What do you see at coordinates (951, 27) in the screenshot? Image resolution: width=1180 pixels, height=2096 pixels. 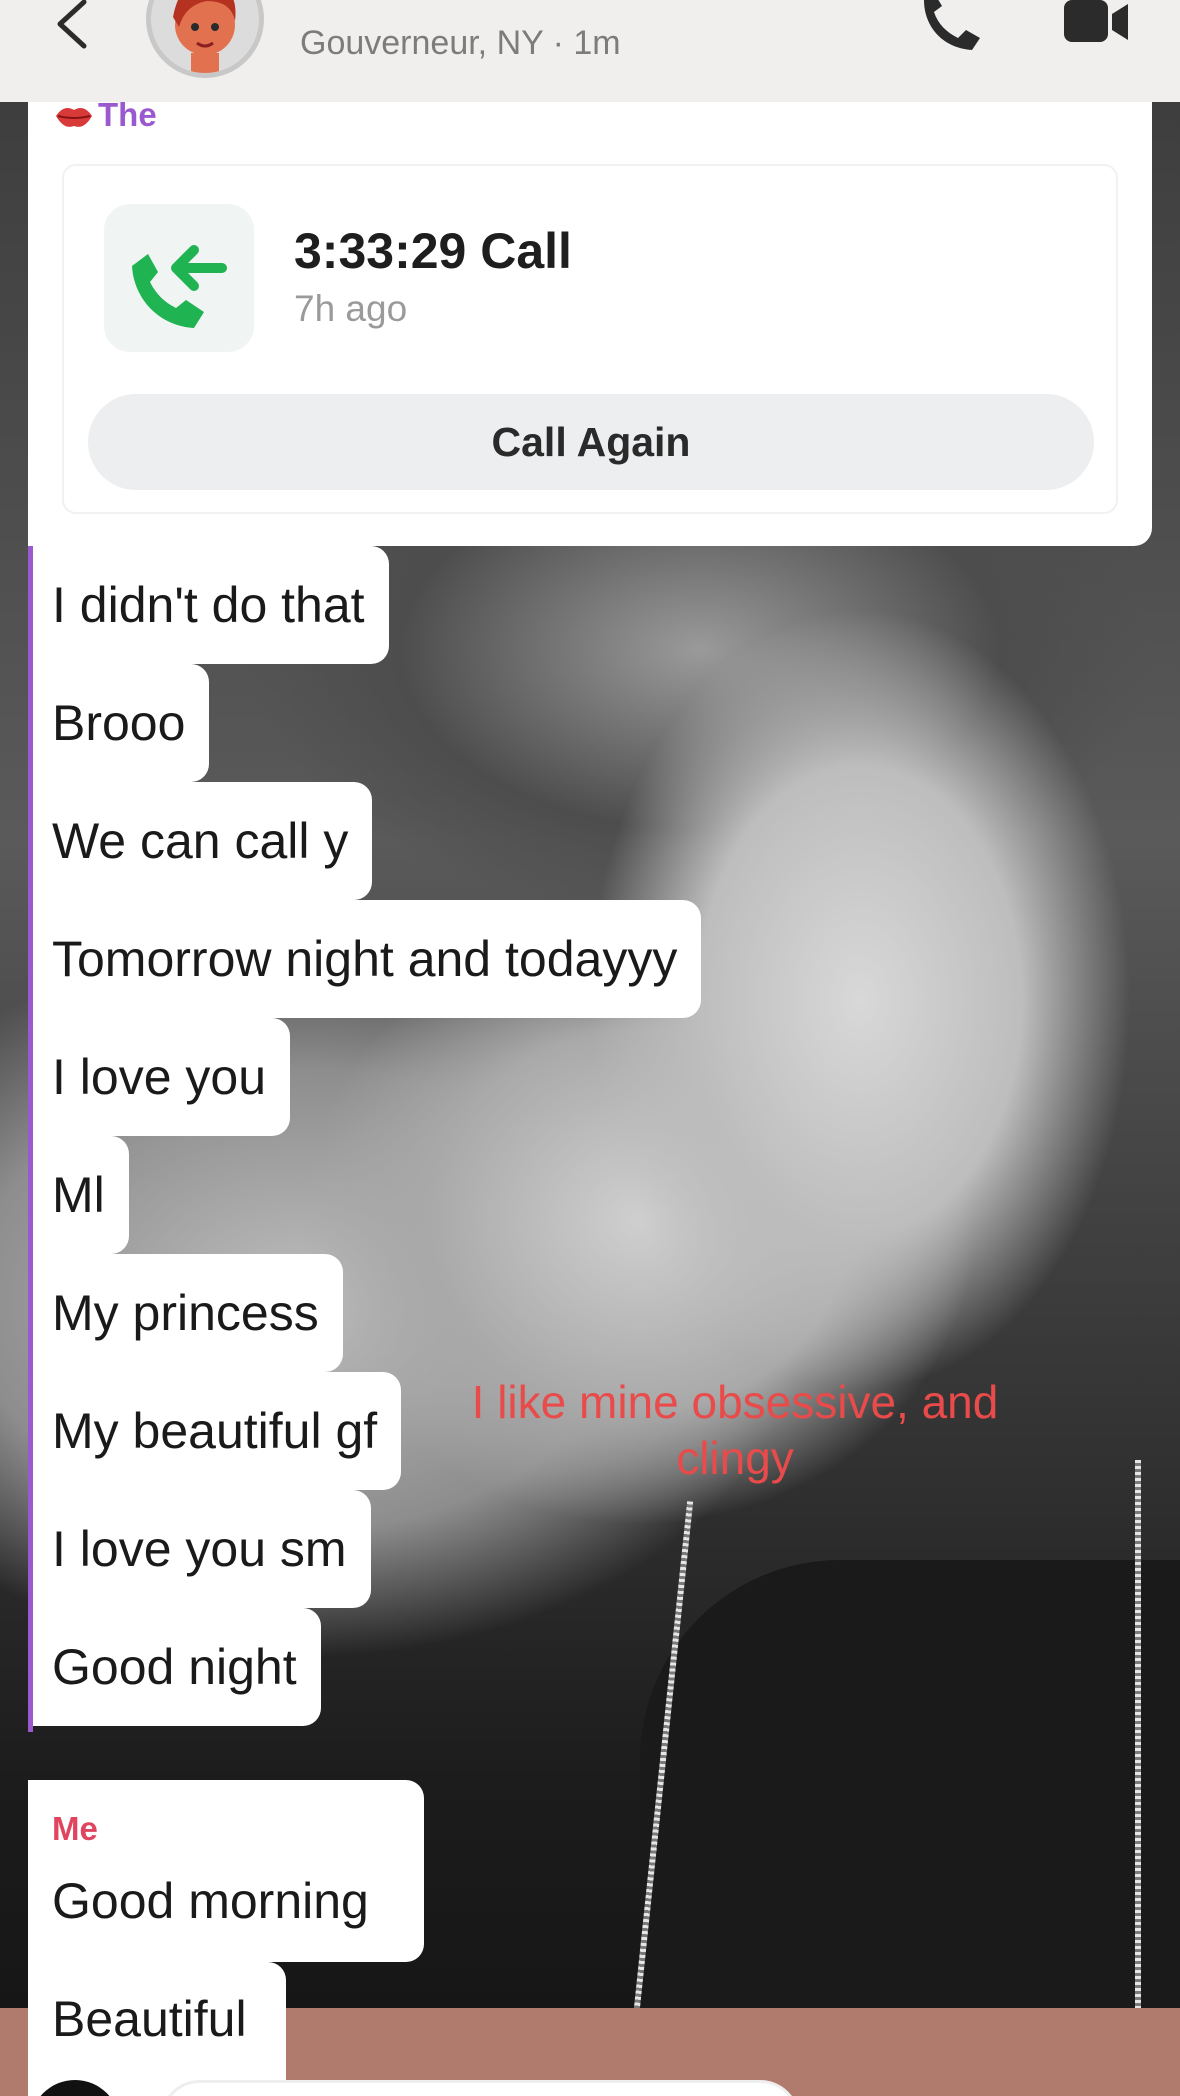 I see `phone-icon` at bounding box center [951, 27].